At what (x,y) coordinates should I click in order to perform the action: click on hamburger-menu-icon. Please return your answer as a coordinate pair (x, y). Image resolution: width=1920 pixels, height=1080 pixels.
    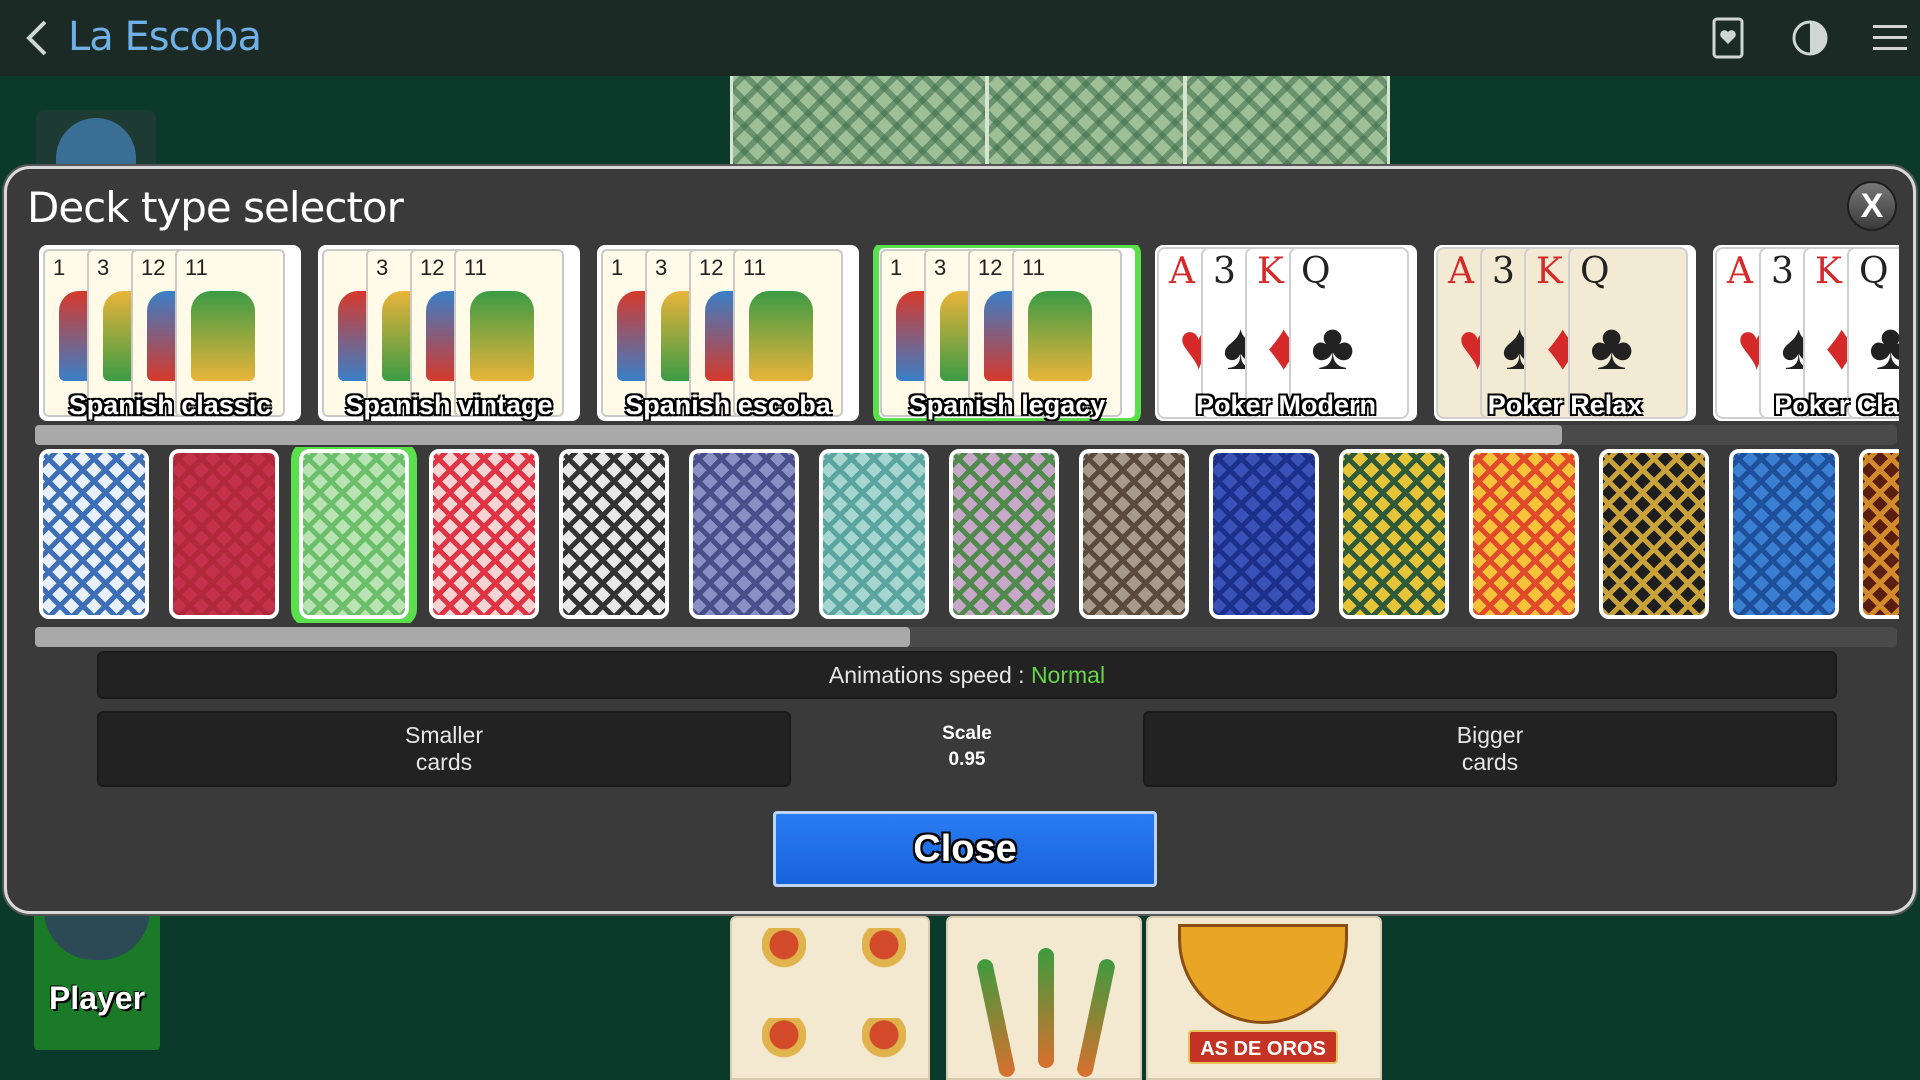
    Looking at the image, I should click on (1890, 37).